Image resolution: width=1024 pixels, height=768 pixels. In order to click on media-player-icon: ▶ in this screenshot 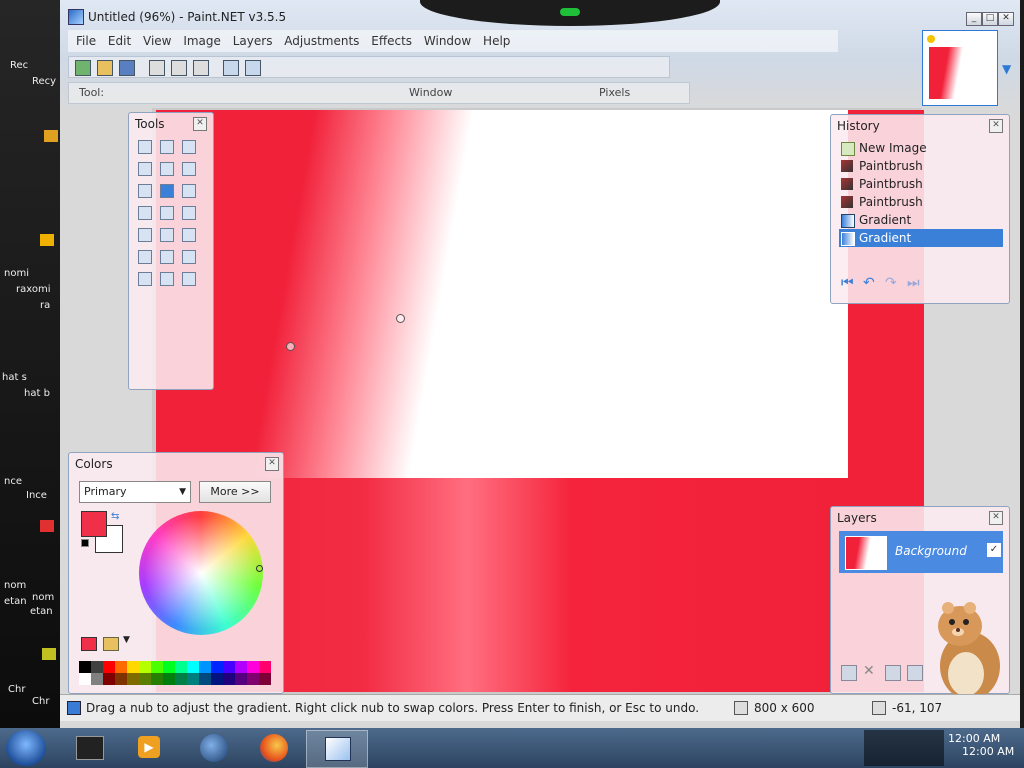, I will do `click(149, 748)`.